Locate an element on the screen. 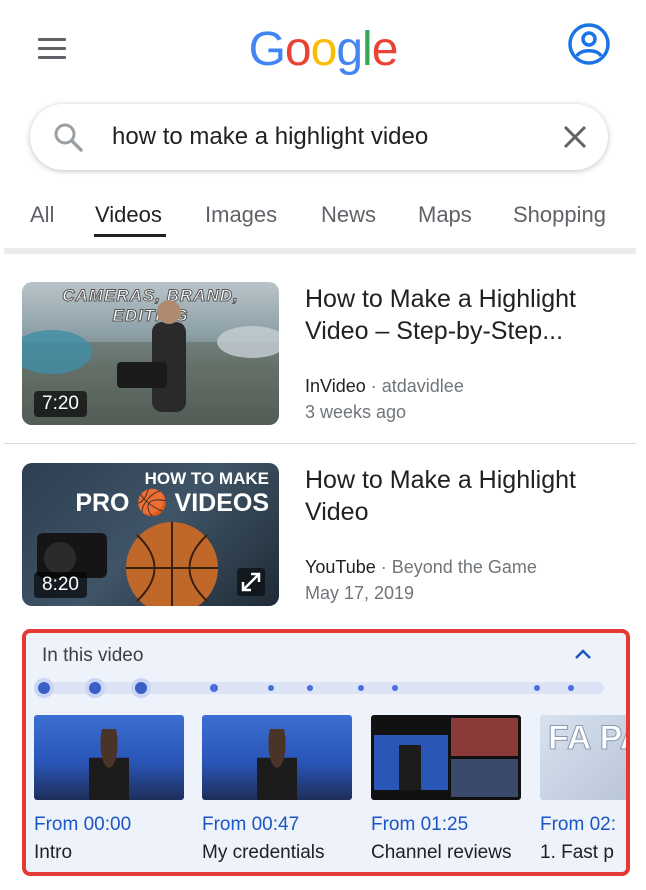  search-bar: how to make a highlight video is located at coordinates (319, 137).